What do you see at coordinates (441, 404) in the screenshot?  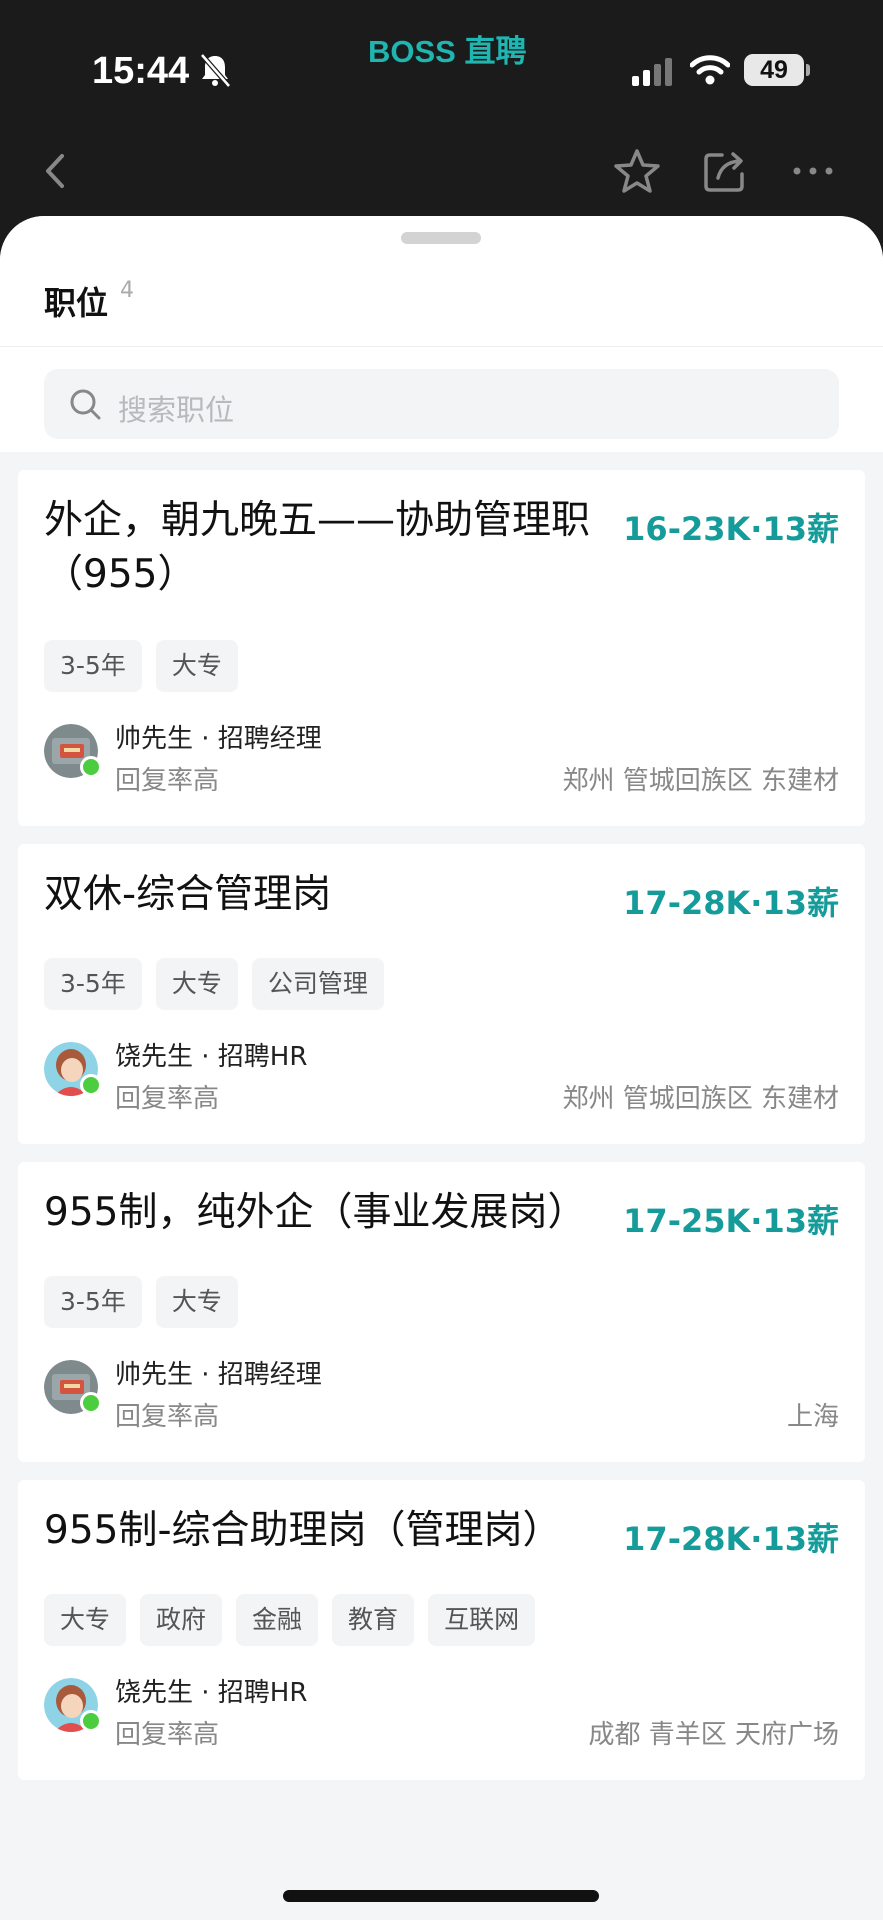 I see `search-input: 搜索职位` at bounding box center [441, 404].